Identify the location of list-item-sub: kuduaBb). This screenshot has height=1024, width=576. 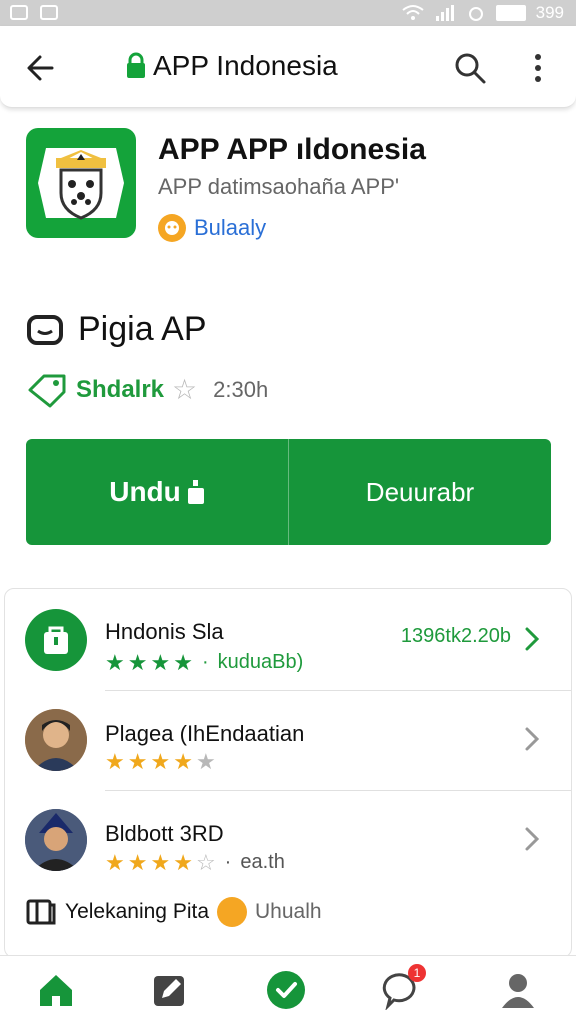
(260, 662).